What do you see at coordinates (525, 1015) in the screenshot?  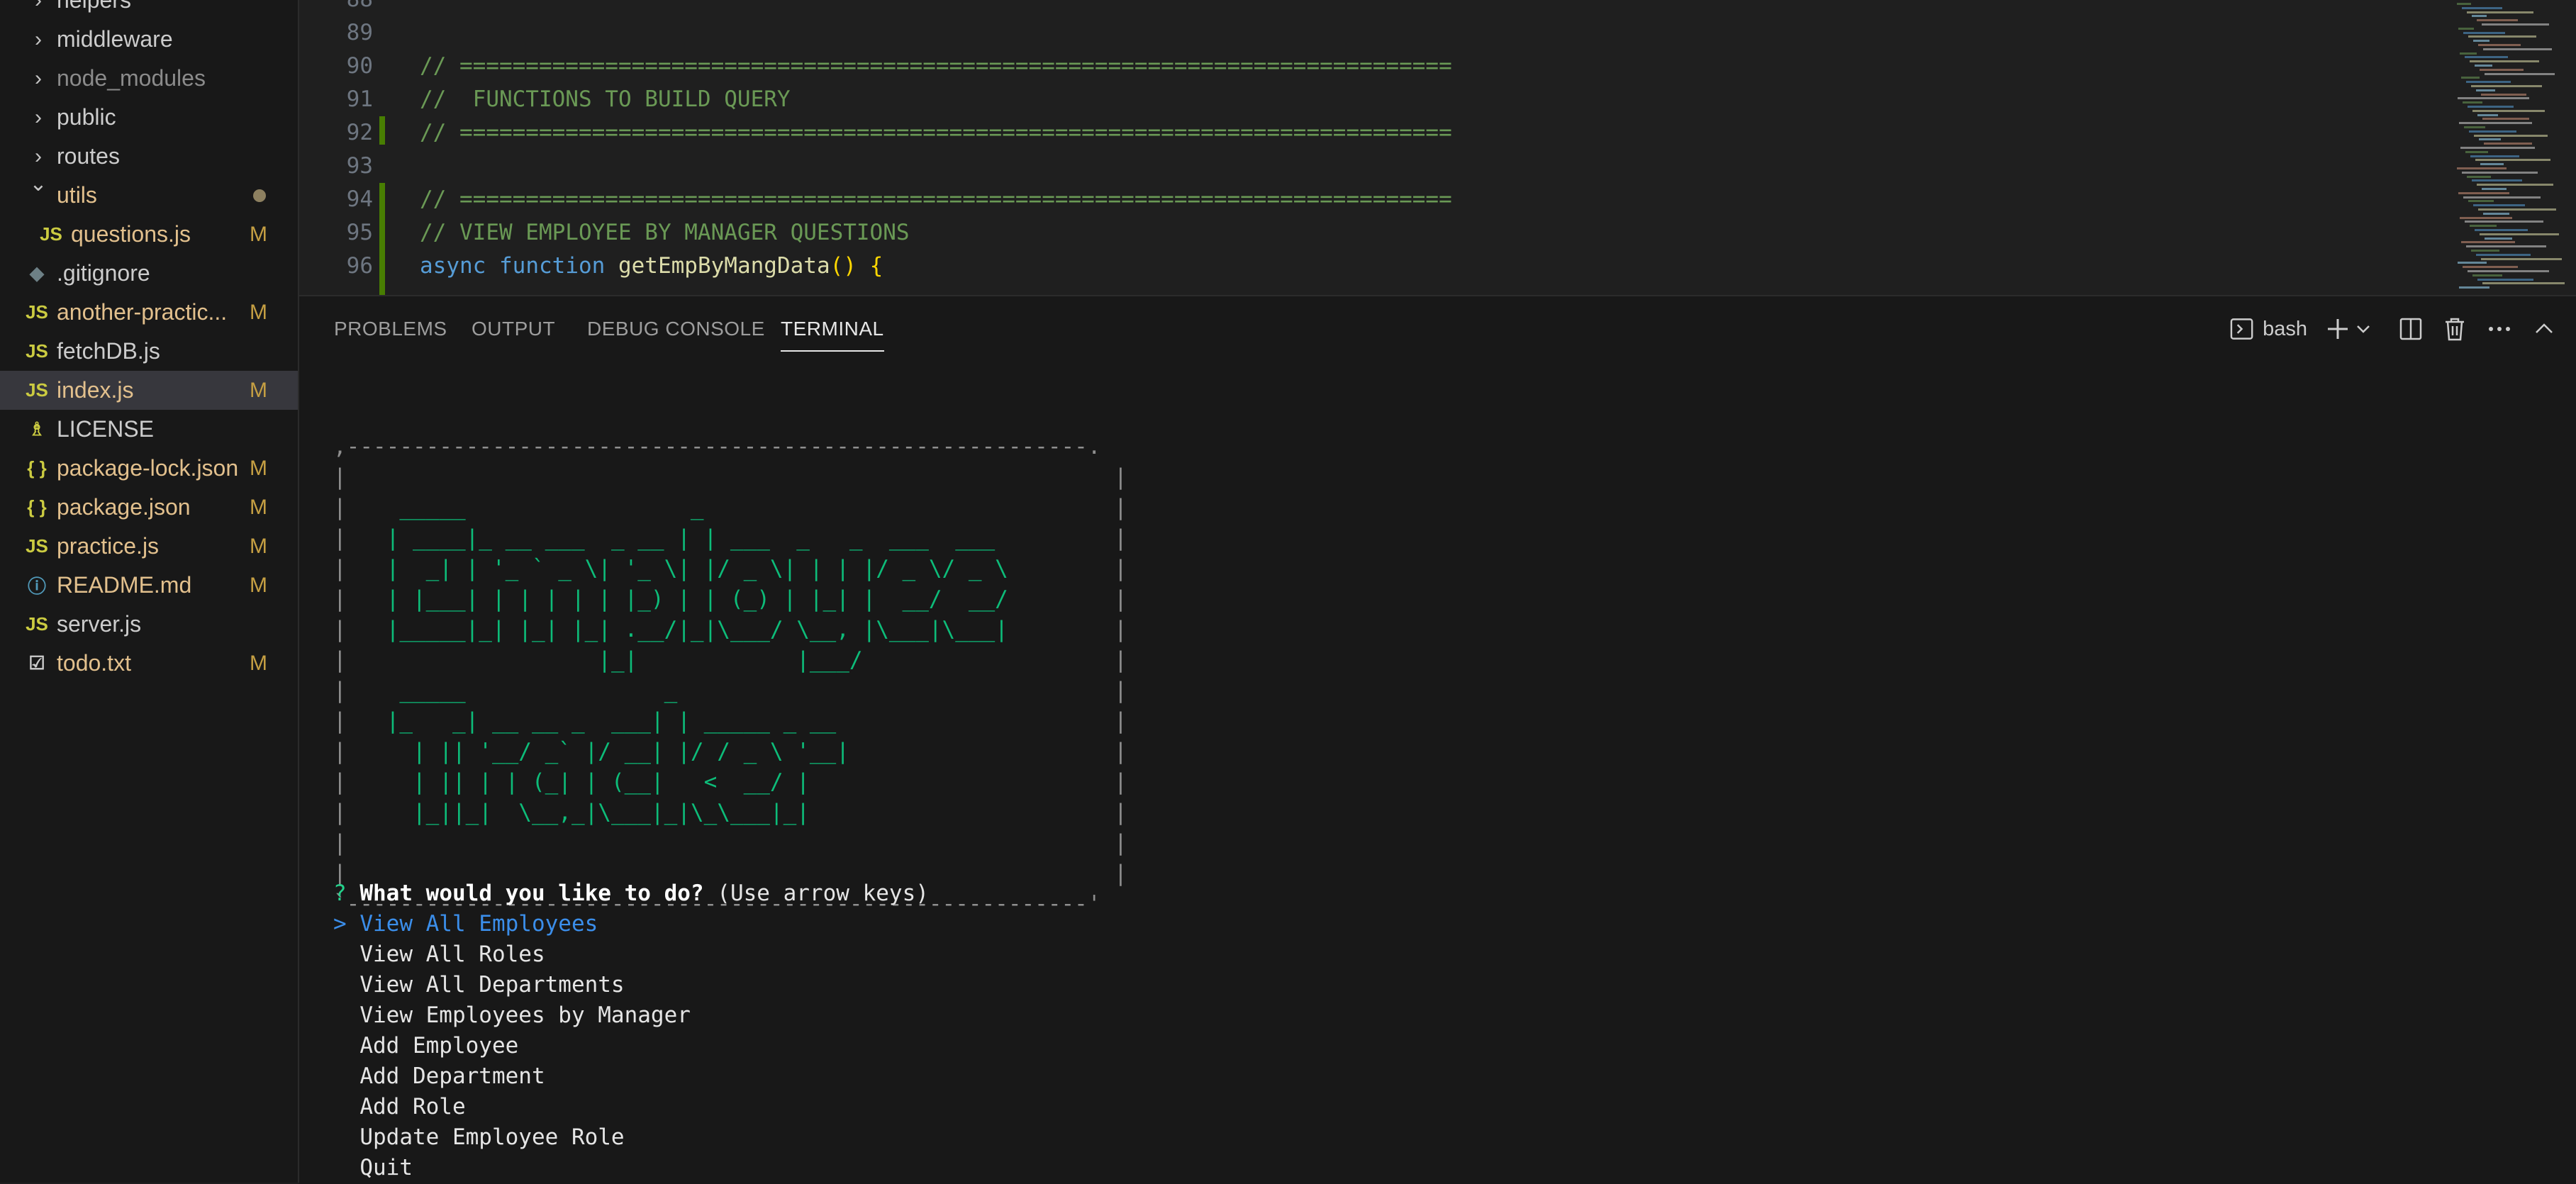 I see `prompt-option-label: View Employees by Manager` at bounding box center [525, 1015].